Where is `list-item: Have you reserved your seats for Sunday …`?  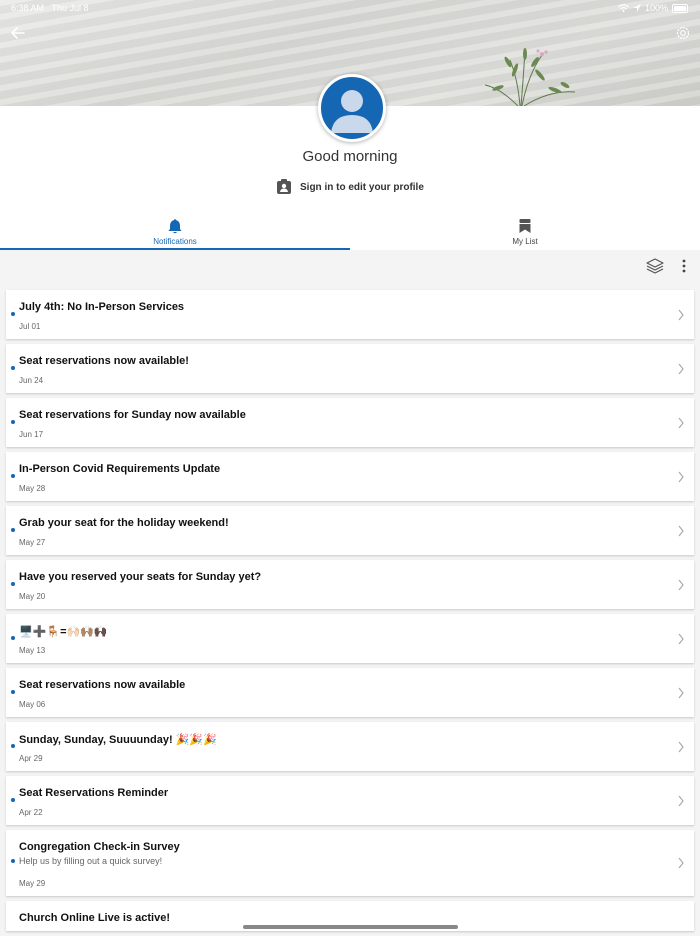
list-item: Have you reserved your seats for Sunday … is located at coordinates (350, 584).